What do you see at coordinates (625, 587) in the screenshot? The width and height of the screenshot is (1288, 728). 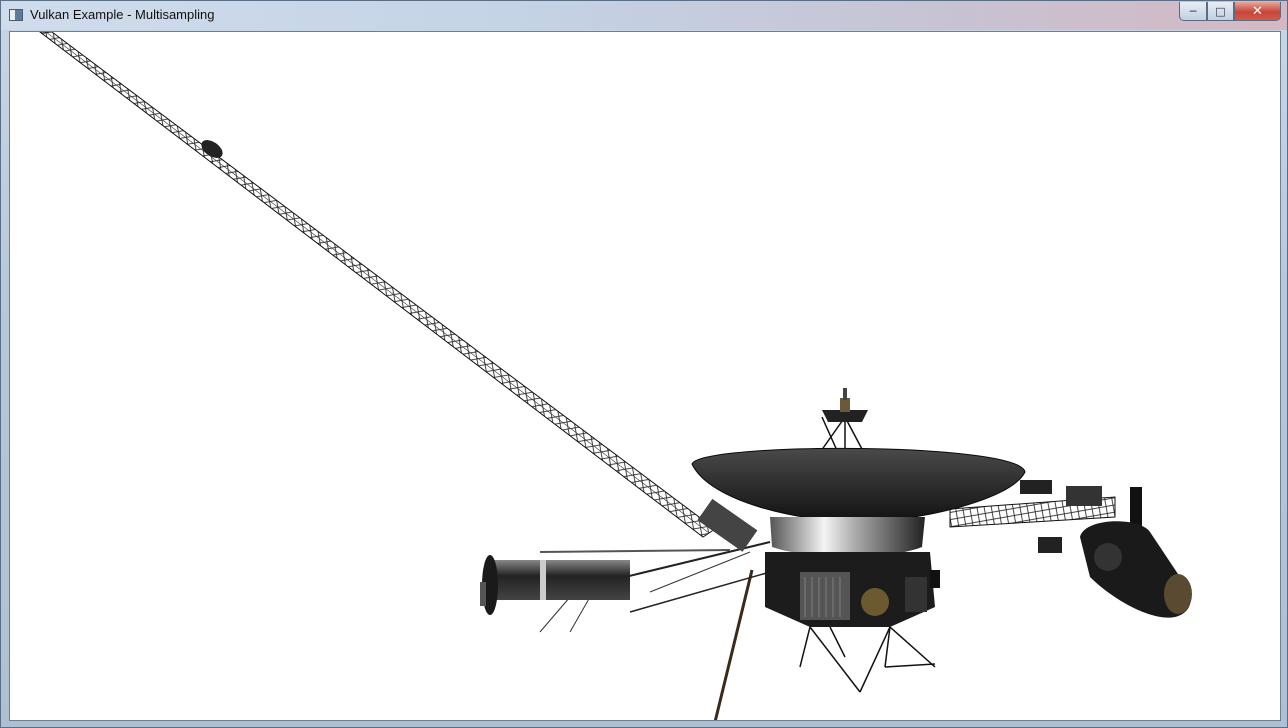 I see `rtg-boom` at bounding box center [625, 587].